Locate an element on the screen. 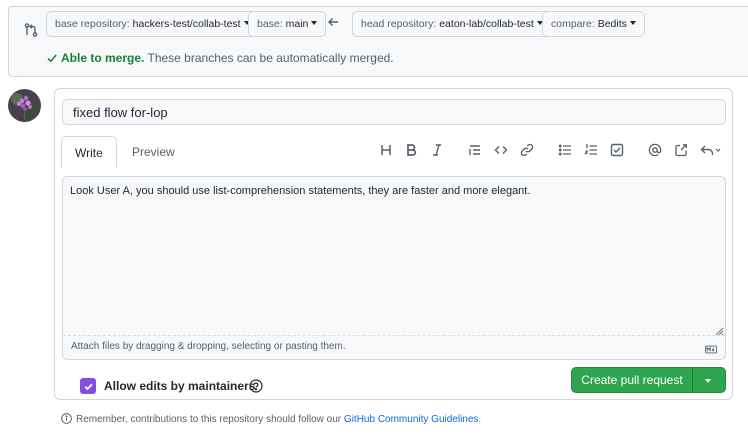  compare-branch-select: compare: Bedits is located at coordinates (593, 24).